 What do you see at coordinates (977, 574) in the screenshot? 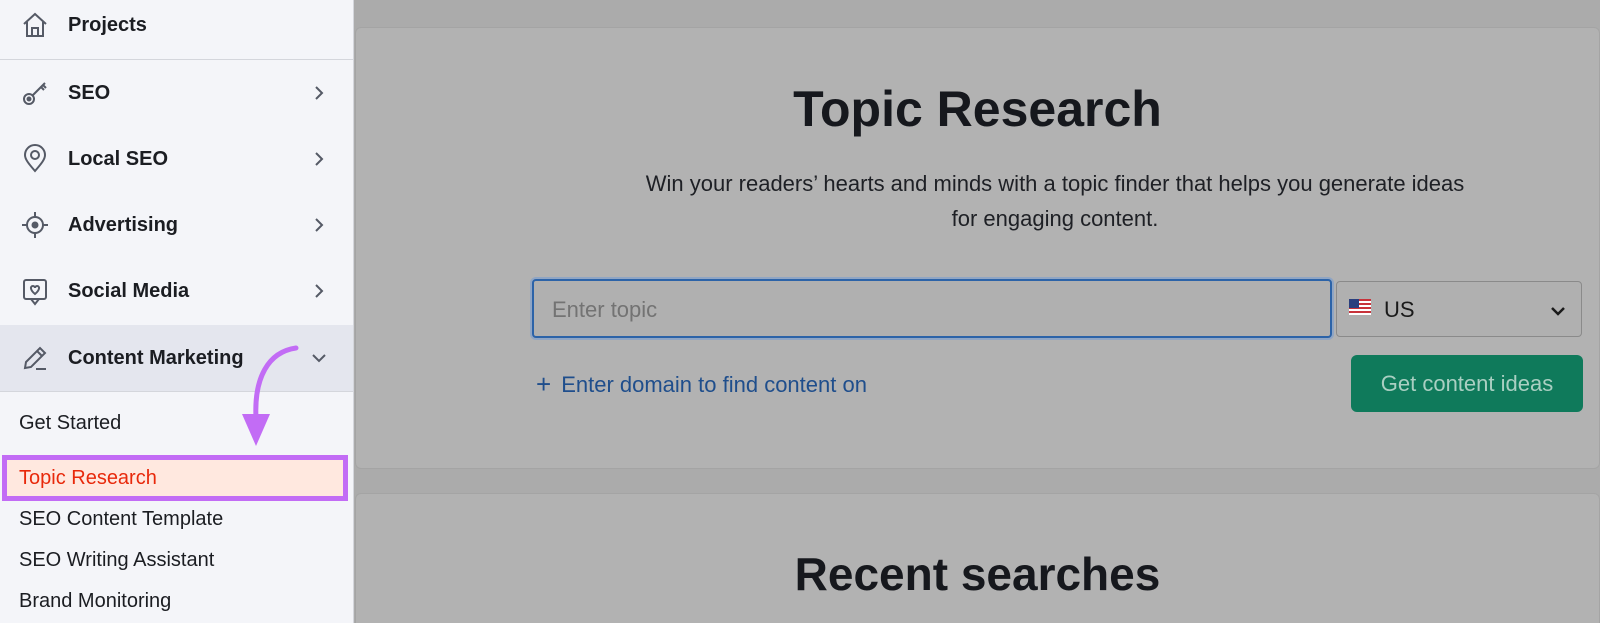
I see `recent-searches-title: Recent searches` at bounding box center [977, 574].